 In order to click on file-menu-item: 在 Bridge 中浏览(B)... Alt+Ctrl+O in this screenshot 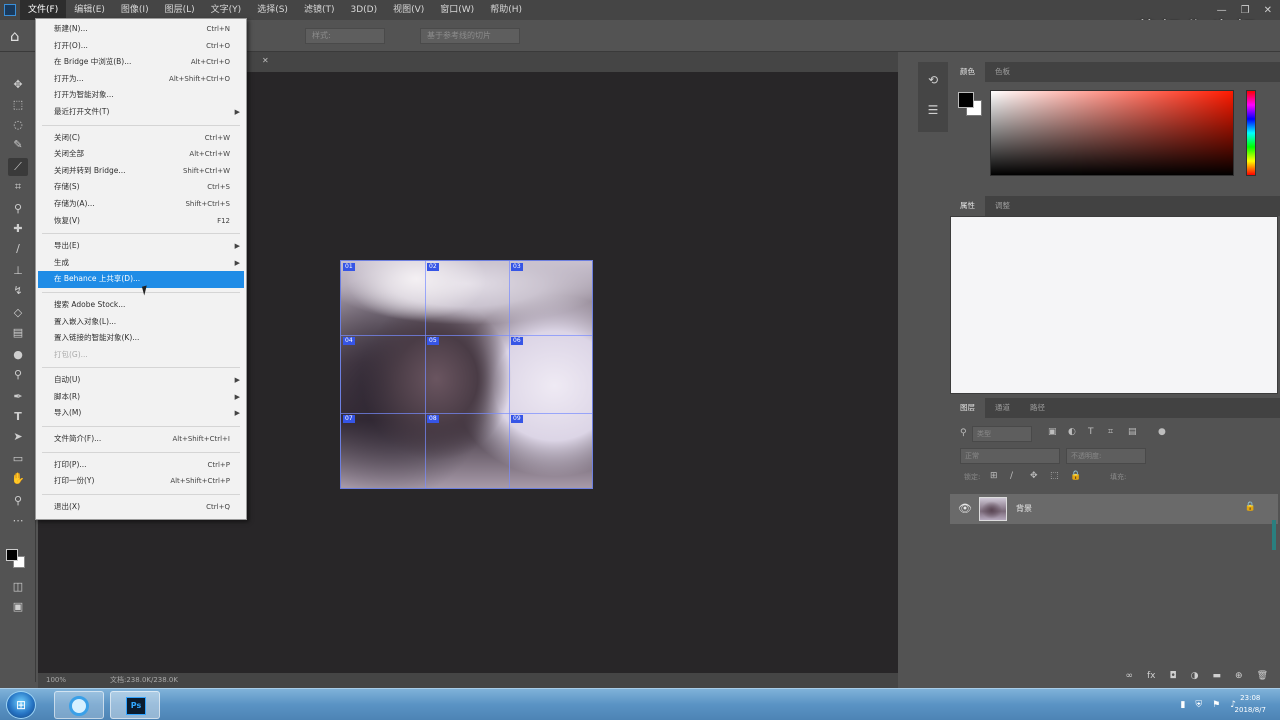, I will do `click(141, 62)`.